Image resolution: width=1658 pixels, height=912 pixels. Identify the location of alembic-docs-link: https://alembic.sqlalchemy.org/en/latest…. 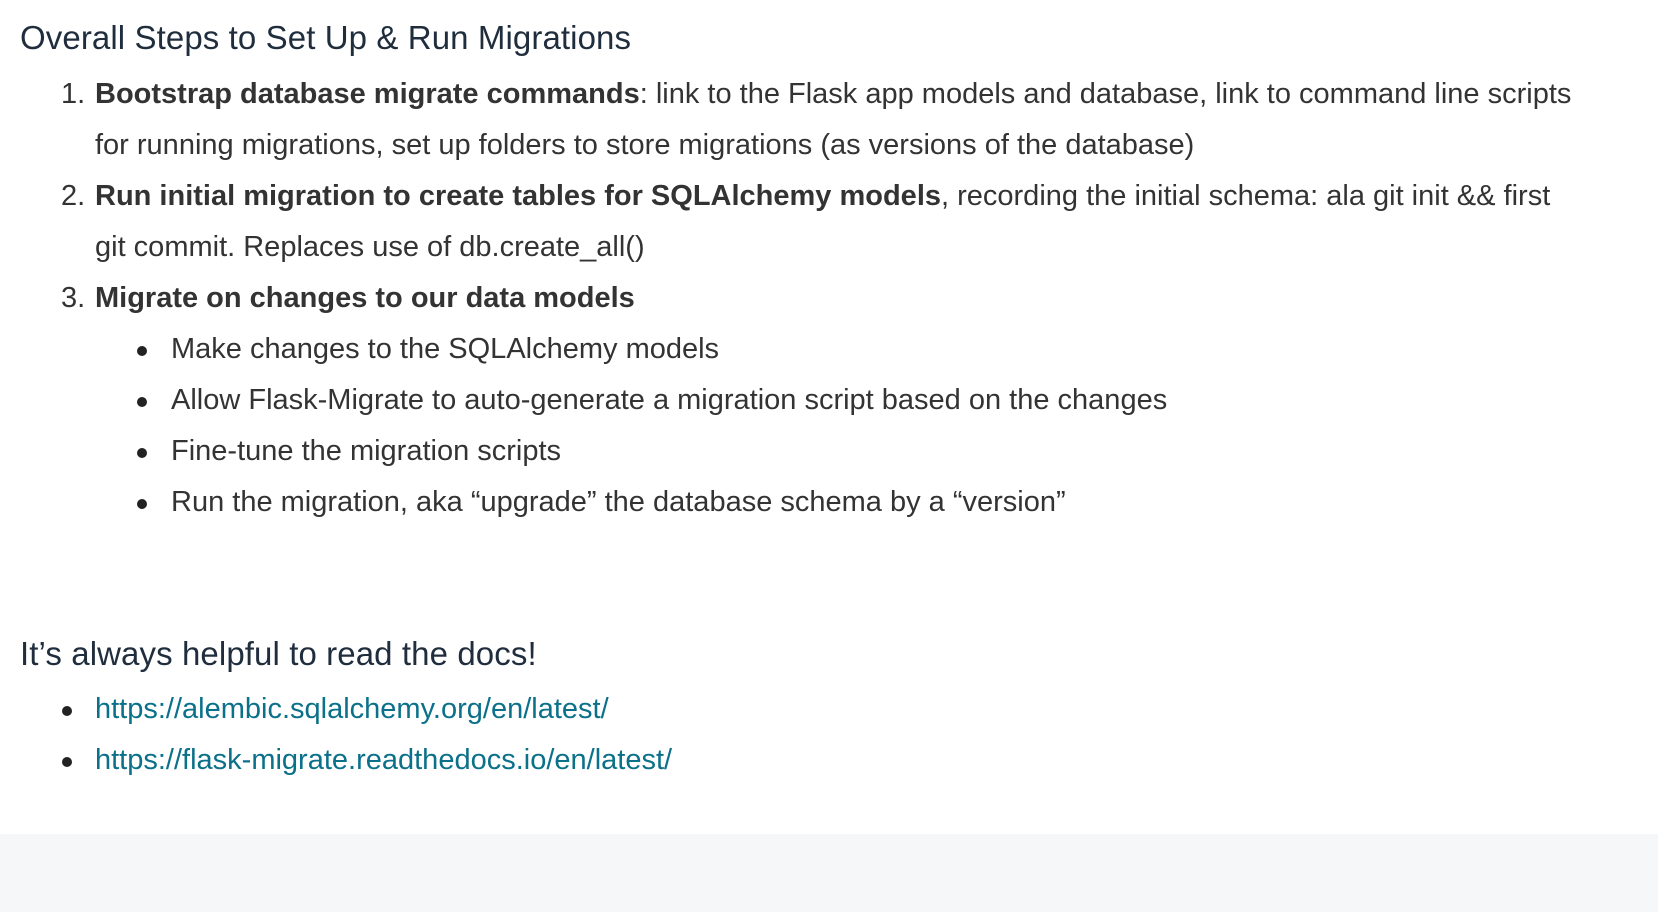
(352, 709).